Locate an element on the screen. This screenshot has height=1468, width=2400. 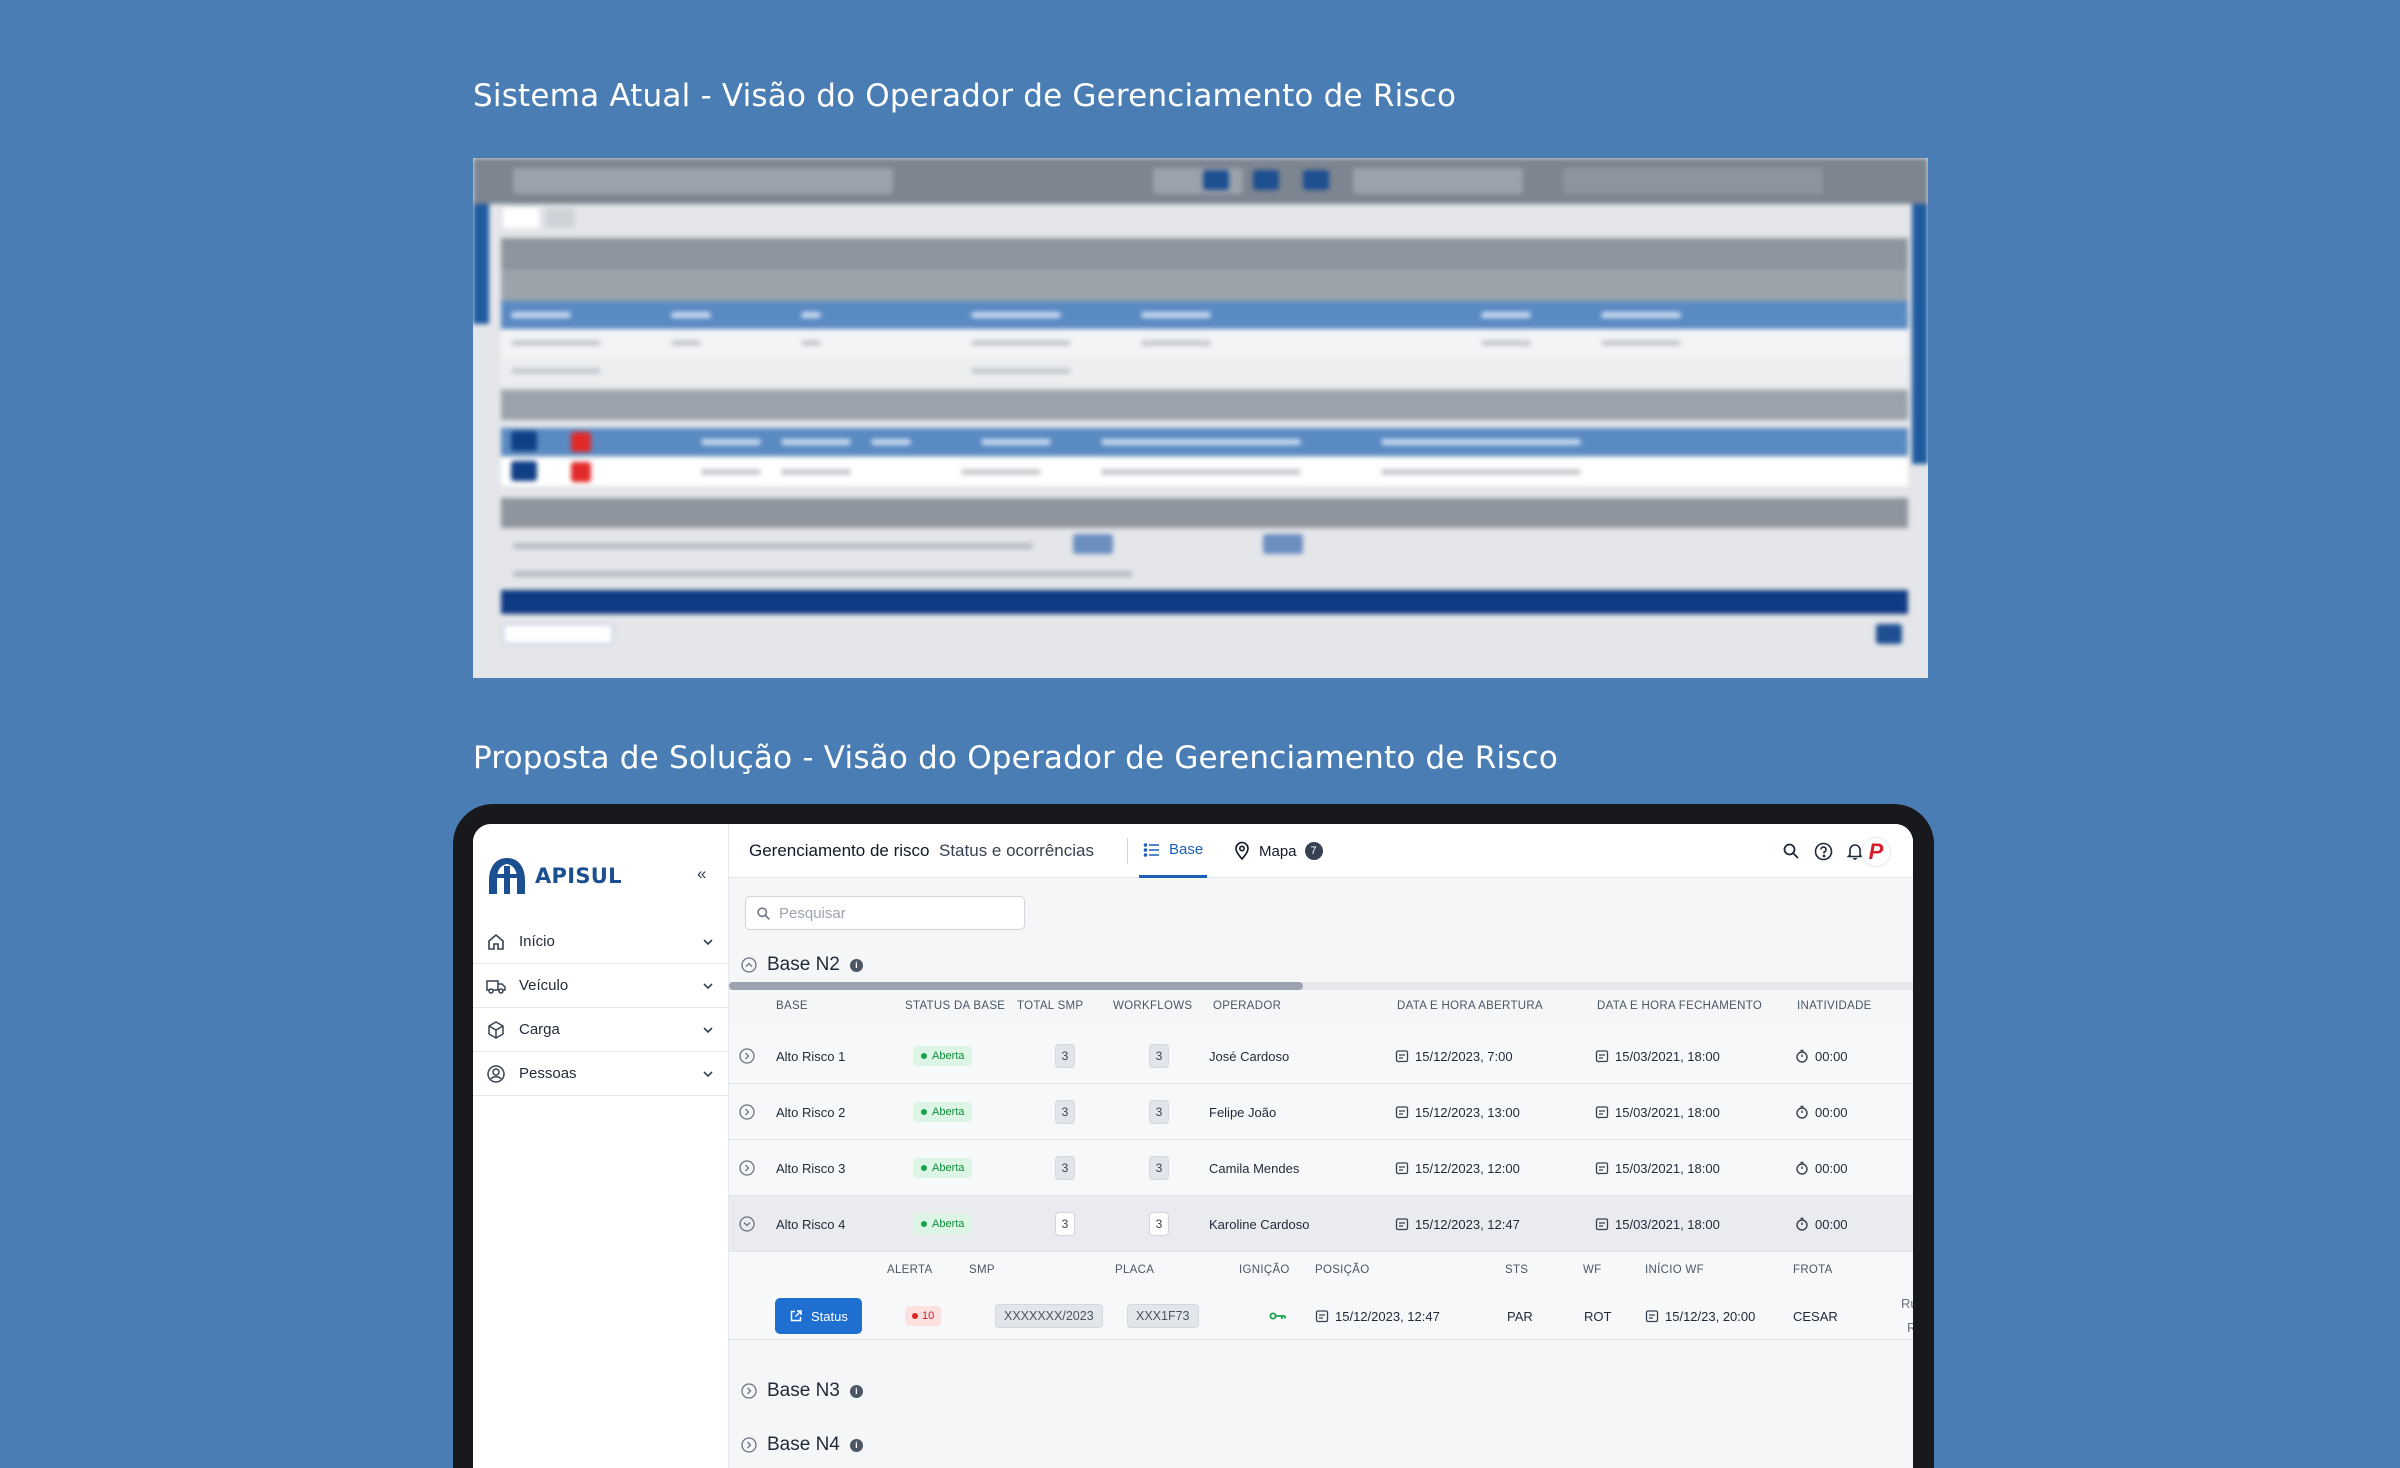
col-header-inatividade: INATIVIDADE is located at coordinates (1834, 1006).